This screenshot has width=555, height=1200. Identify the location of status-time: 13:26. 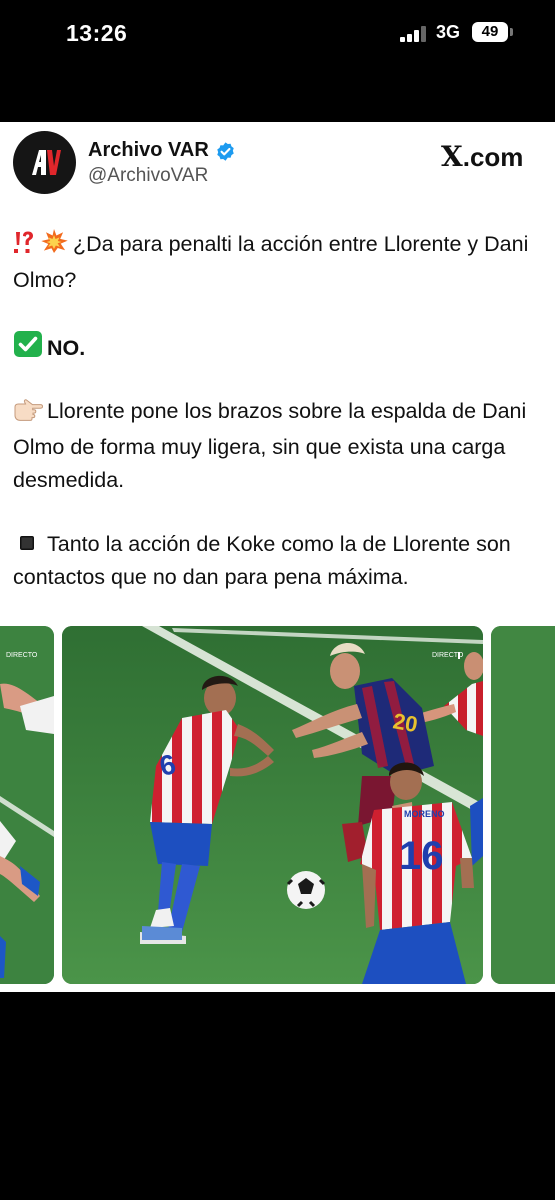
(97, 33).